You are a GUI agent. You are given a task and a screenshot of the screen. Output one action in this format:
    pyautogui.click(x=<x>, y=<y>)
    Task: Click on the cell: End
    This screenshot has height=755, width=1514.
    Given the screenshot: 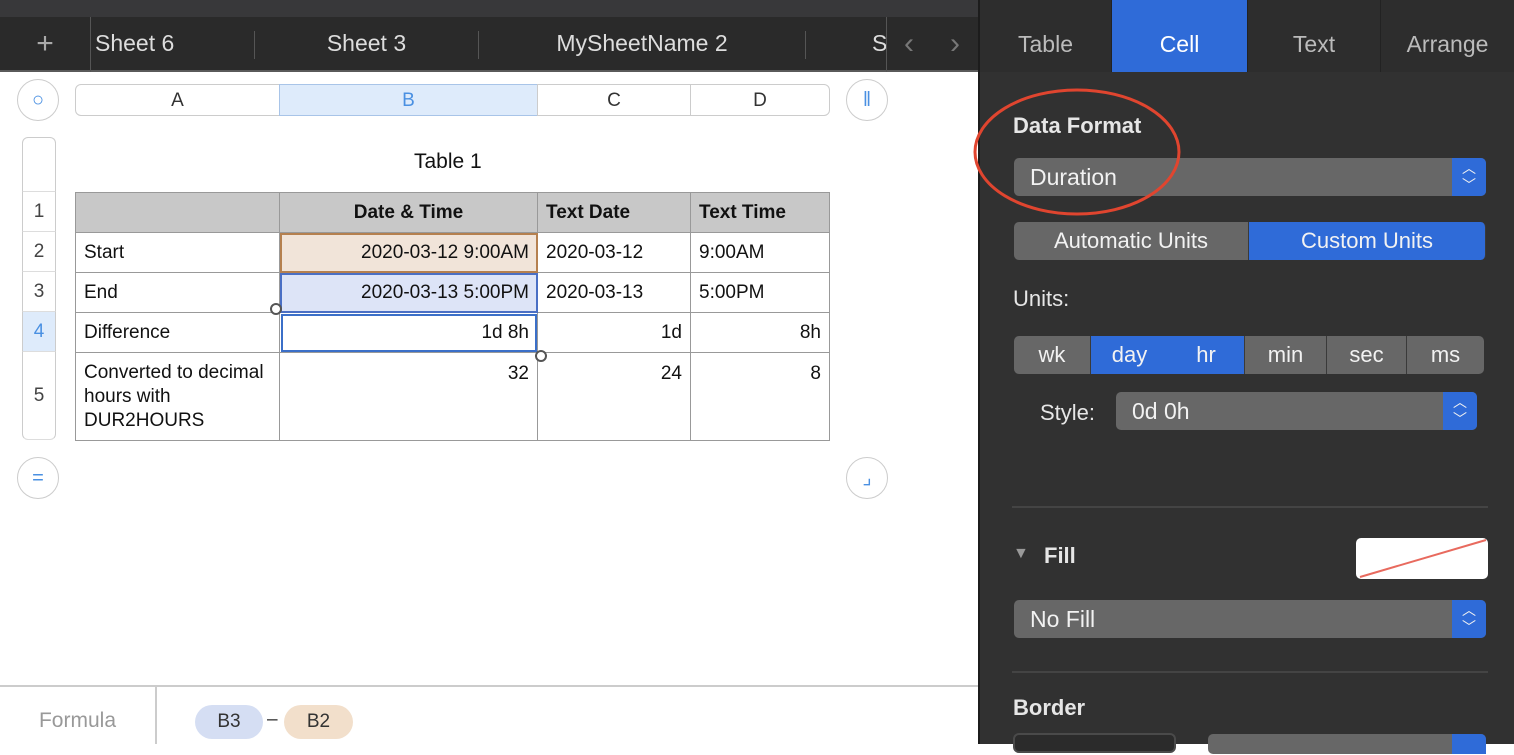 What is the action you would take?
    pyautogui.click(x=177, y=292)
    